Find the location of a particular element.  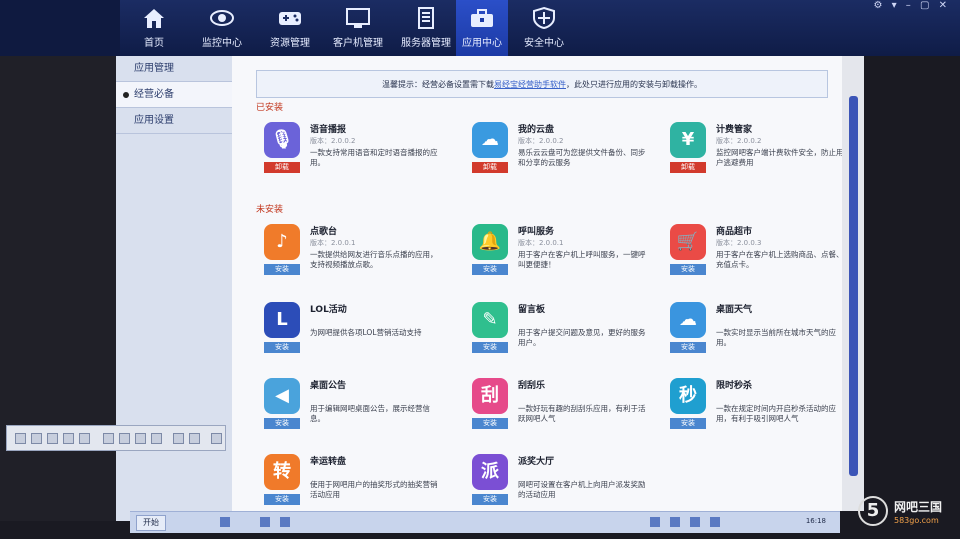

app-card: ✎ 安装 留言板 用于客户提交问题及意见，更好的服务用户。 is located at coordinates (562, 337).